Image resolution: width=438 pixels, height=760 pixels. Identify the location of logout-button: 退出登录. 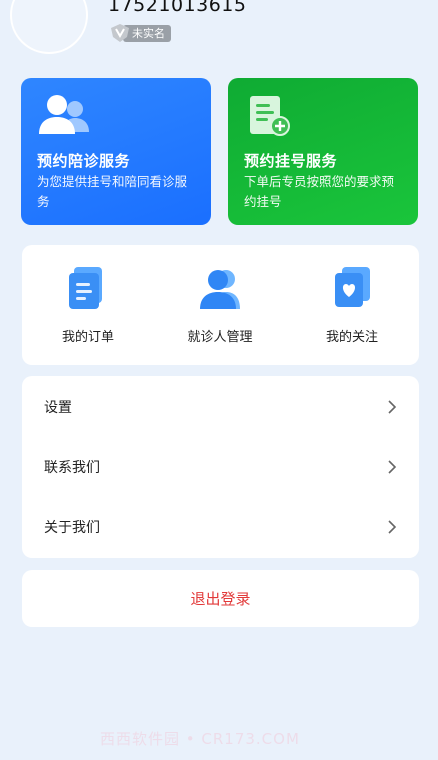
(220, 598).